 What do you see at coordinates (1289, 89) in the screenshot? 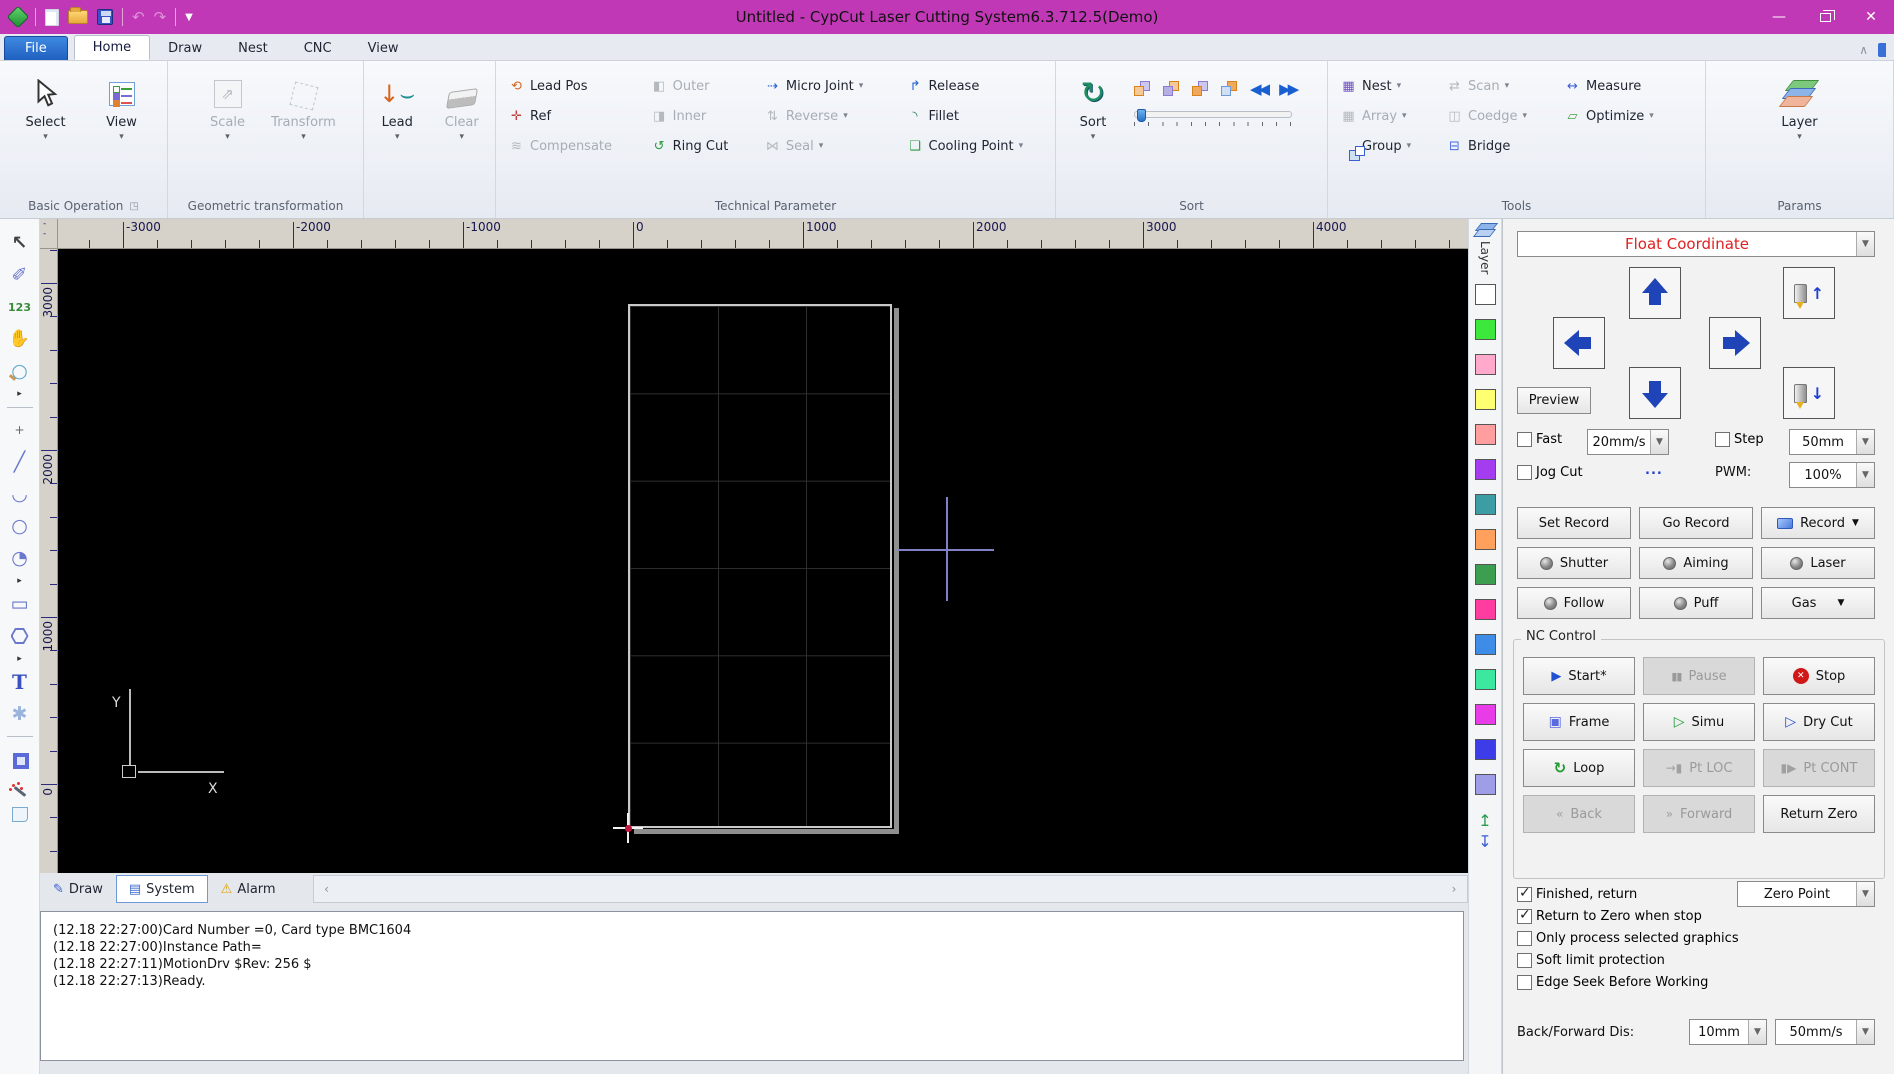
I see `next-fast-icon: ▶▶` at bounding box center [1289, 89].